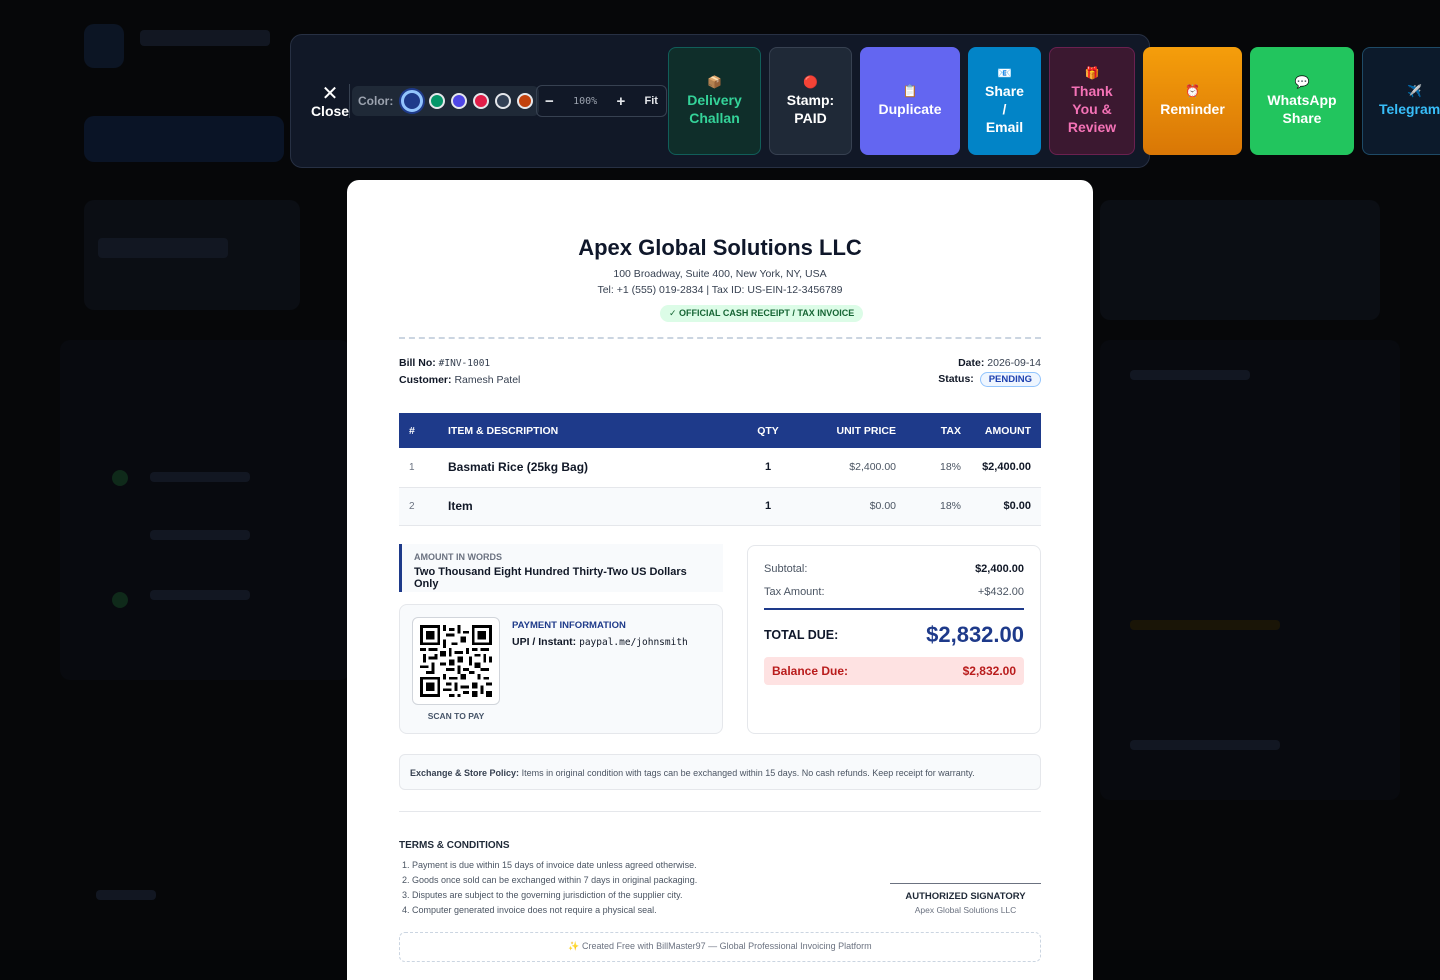  What do you see at coordinates (1302, 82) in the screenshot?
I see `chat-bubble-icon: 💬` at bounding box center [1302, 82].